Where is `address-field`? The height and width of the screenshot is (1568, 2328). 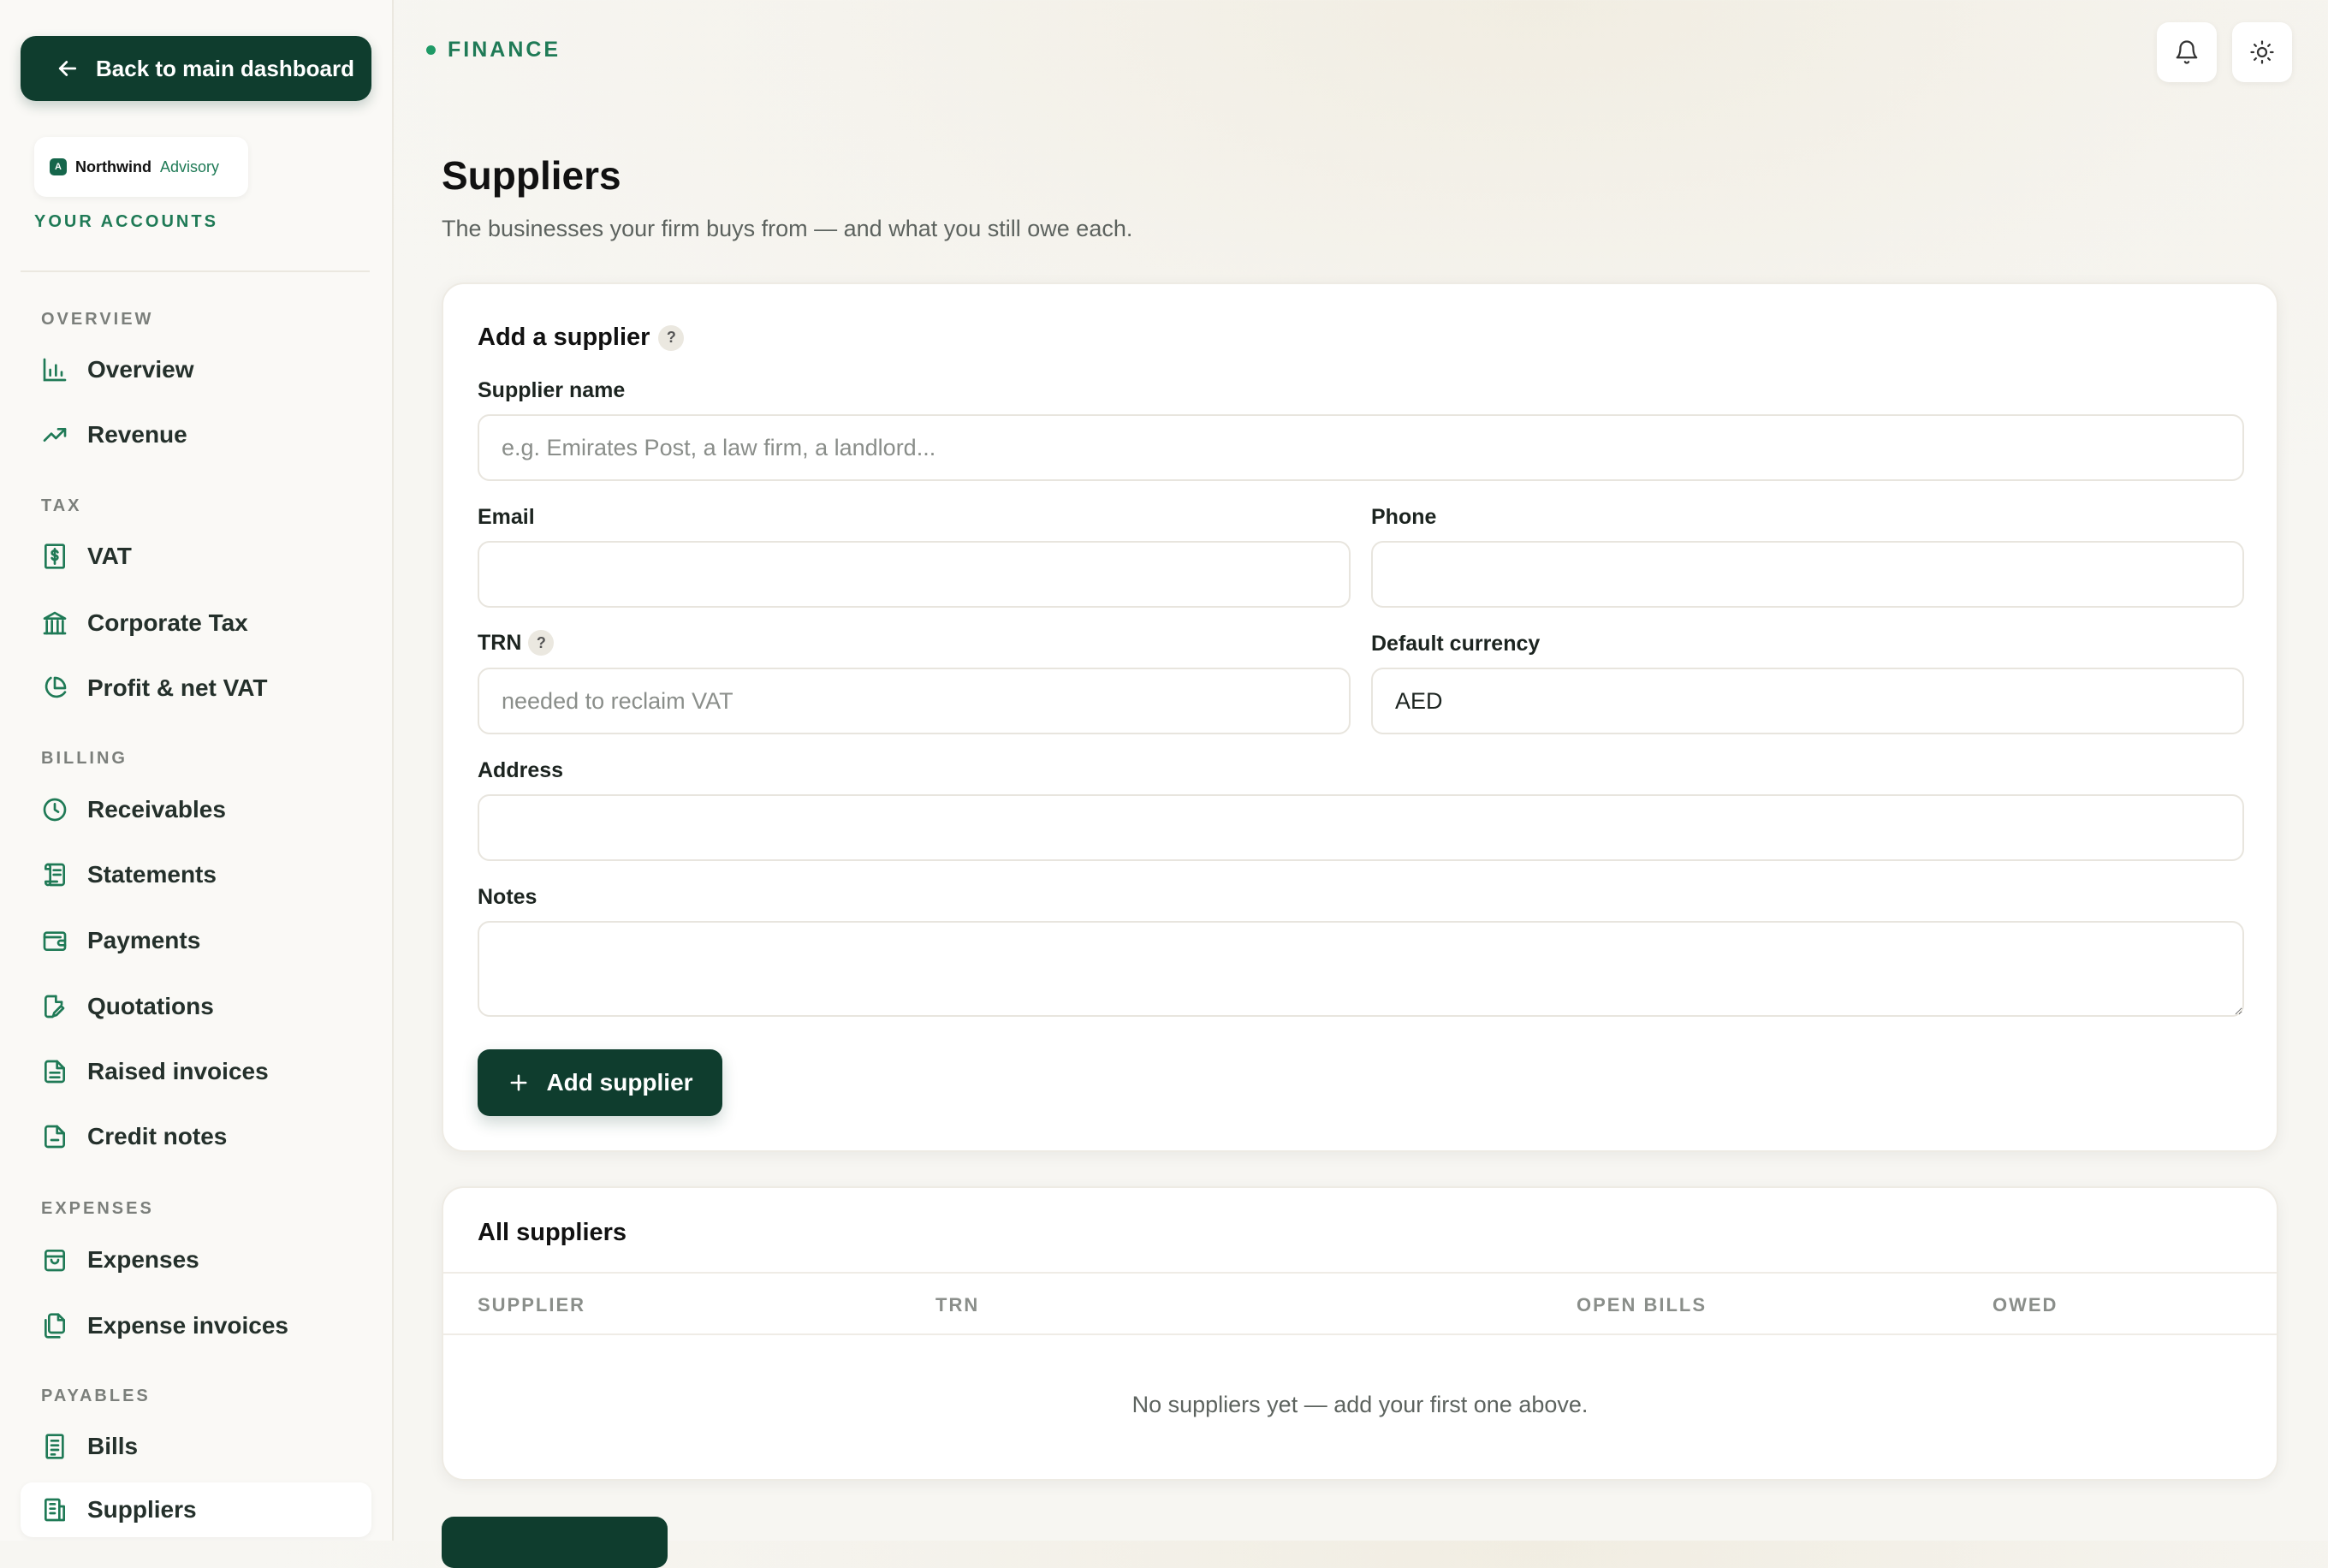
address-field is located at coordinates (1361, 827).